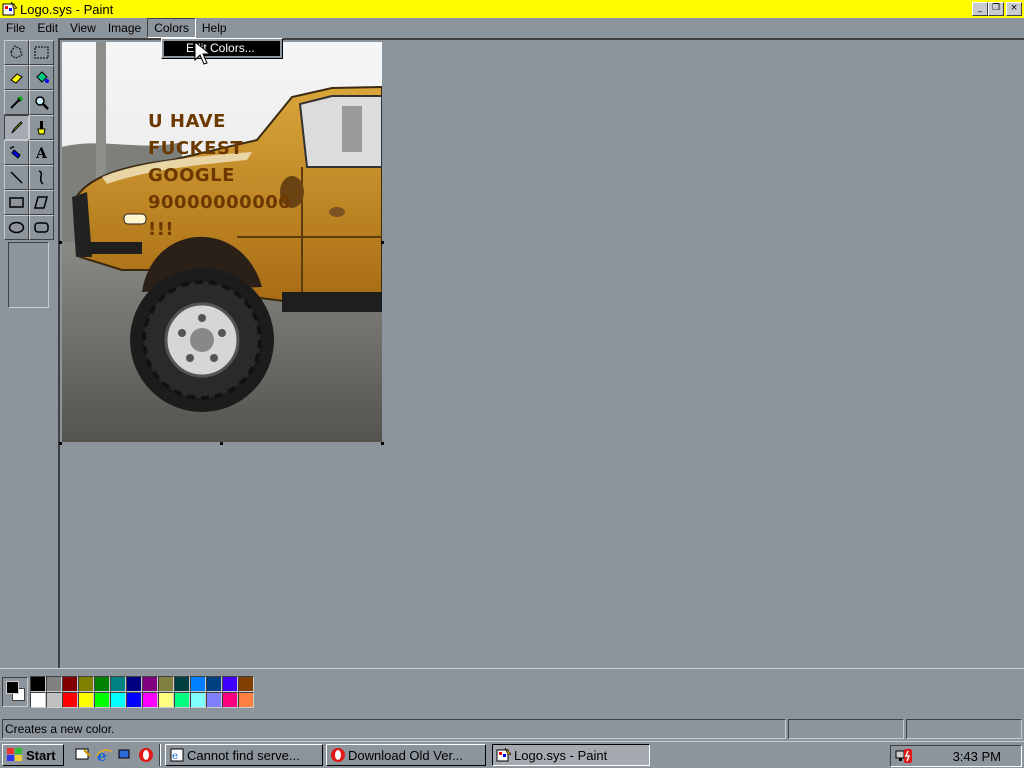  I want to click on eraser-tool, so click(16, 77).